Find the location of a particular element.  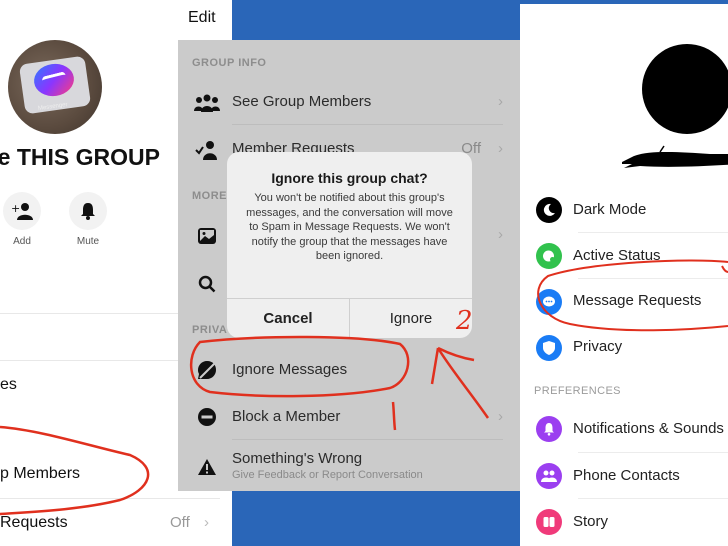

active-status-row: Active Status is located at coordinates (624, 256).